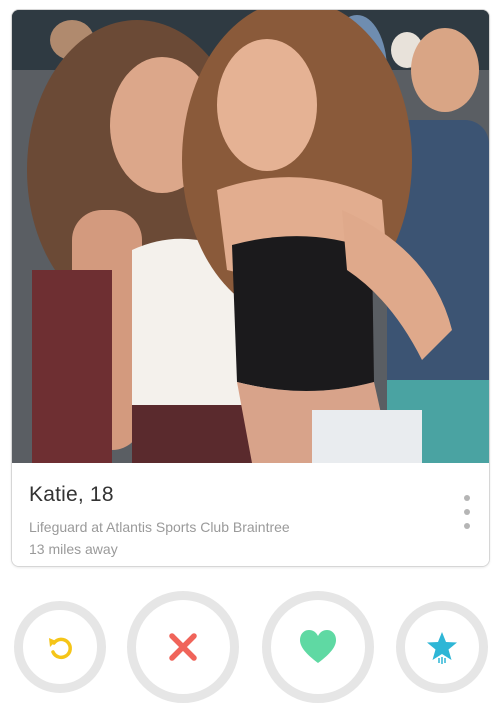  I want to click on more-options-icon, so click(467, 512).